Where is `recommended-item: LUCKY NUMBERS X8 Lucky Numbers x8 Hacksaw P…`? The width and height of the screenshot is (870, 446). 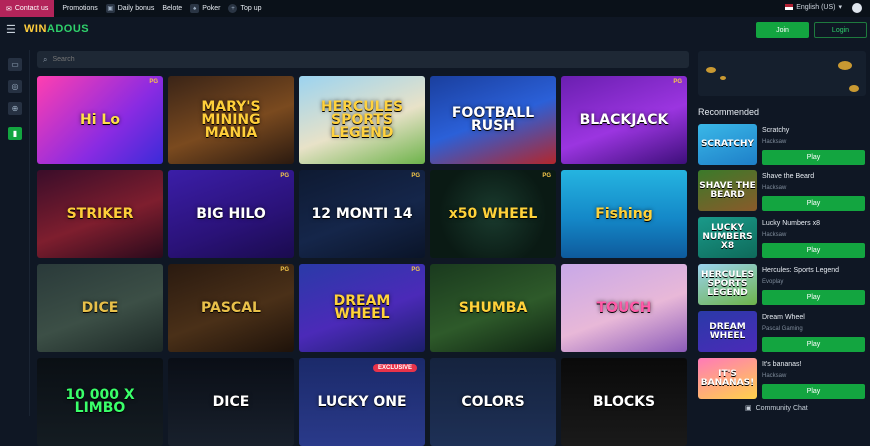
recommended-item: LUCKY NUMBERS X8 Lucky Numbers x8 Hacksaw P… is located at coordinates (782, 239).